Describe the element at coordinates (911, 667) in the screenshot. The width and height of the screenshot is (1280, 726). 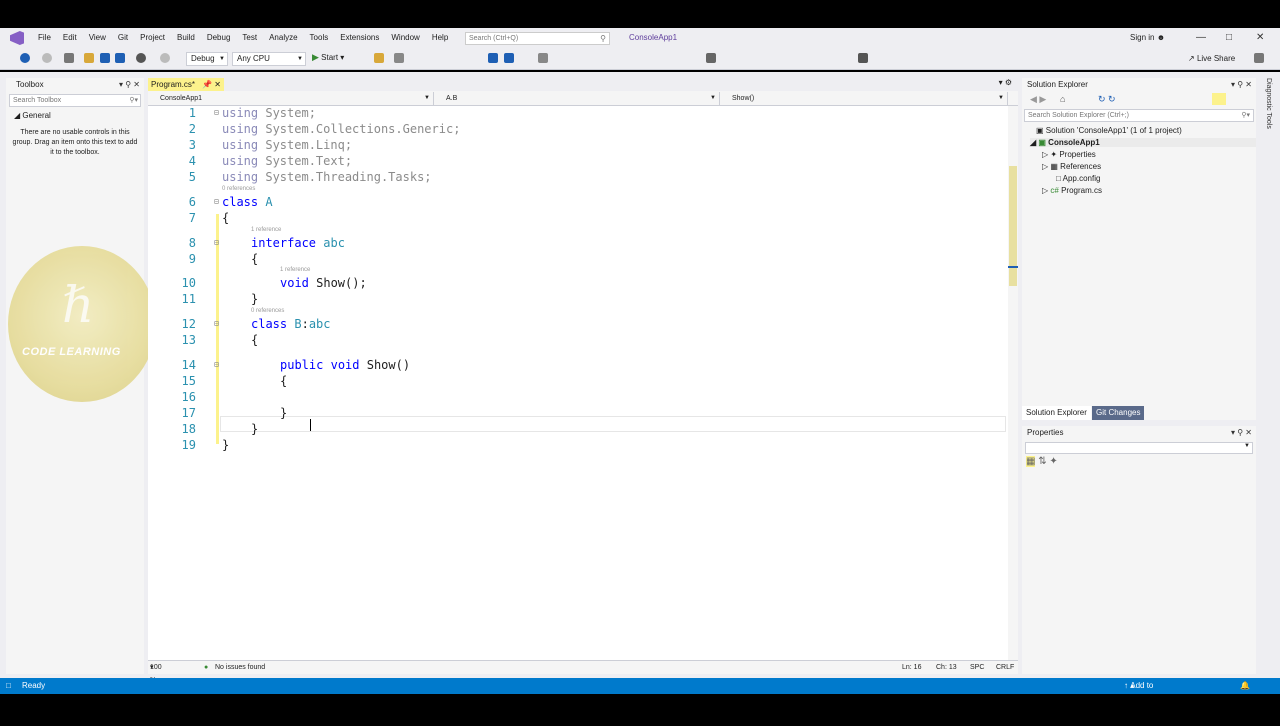
I see `line-indicator: Ln: 16` at that location.